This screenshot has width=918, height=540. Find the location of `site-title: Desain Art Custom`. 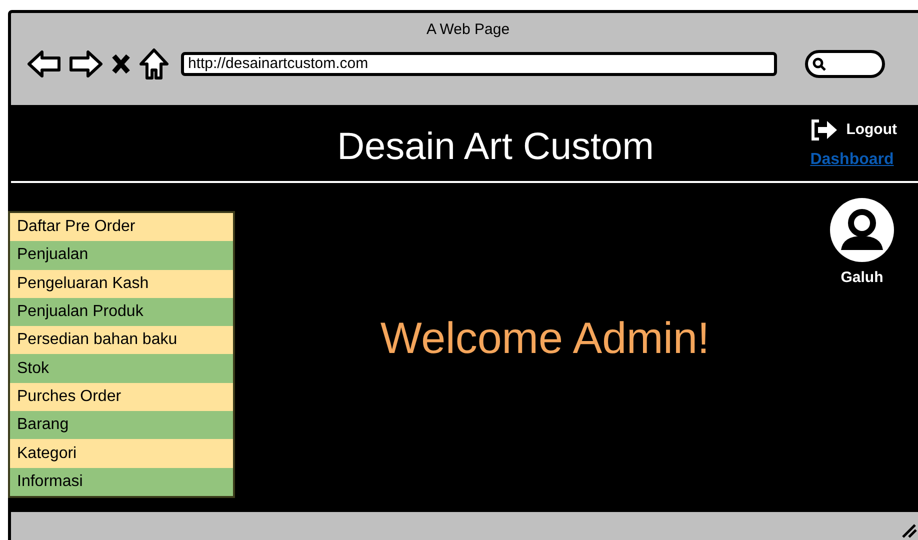

site-title: Desain Art Custom is located at coordinates (495, 147).